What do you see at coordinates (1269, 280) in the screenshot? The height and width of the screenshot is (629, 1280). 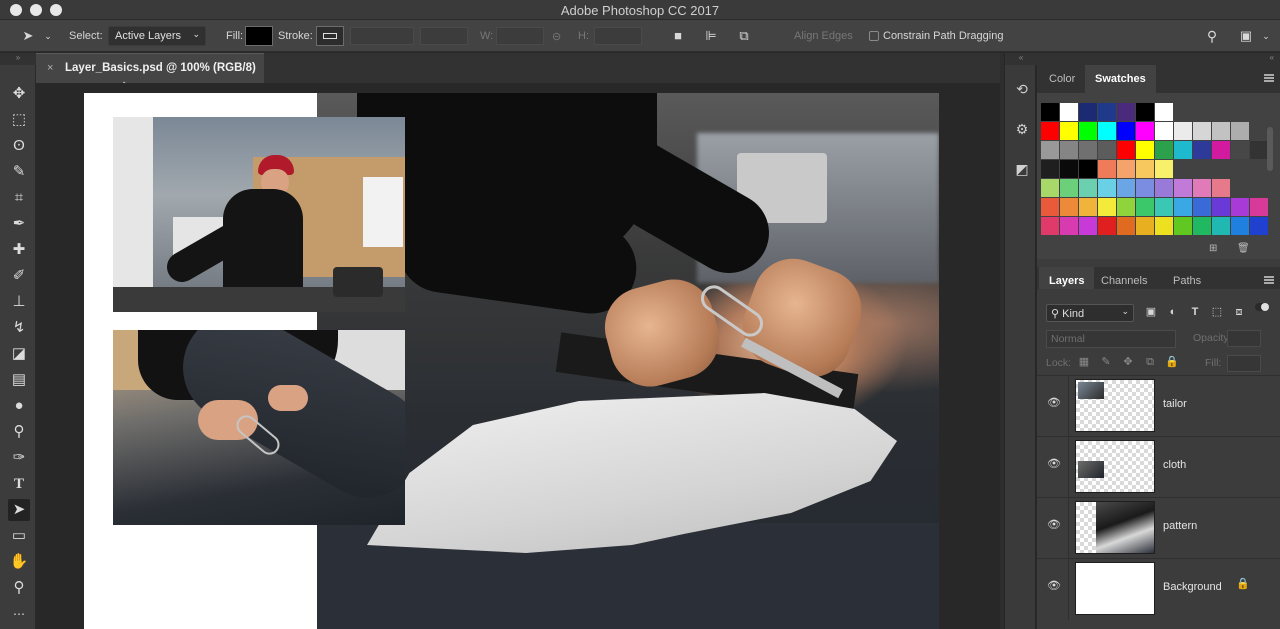 I see `layers-menu-icon` at bounding box center [1269, 280].